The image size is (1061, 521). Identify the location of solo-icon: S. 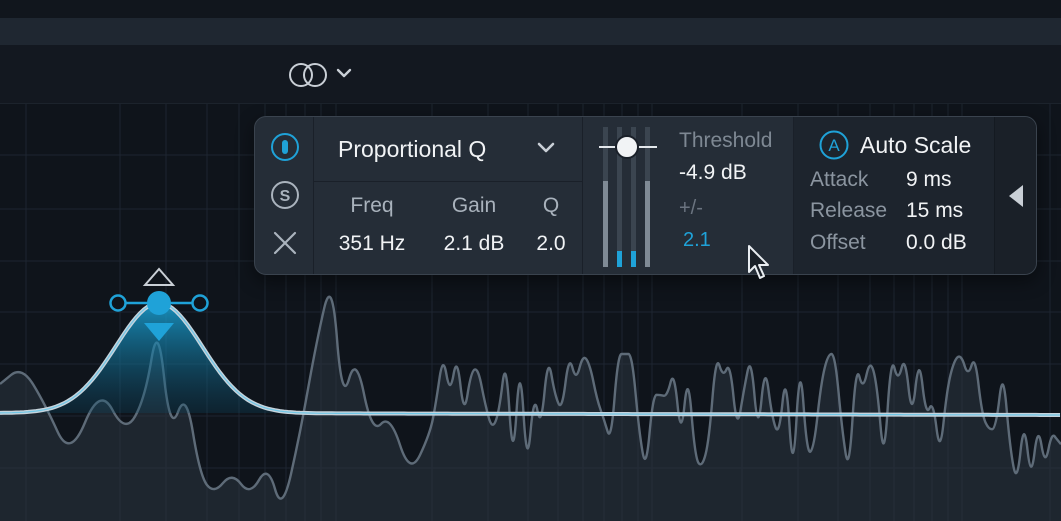
(285, 195).